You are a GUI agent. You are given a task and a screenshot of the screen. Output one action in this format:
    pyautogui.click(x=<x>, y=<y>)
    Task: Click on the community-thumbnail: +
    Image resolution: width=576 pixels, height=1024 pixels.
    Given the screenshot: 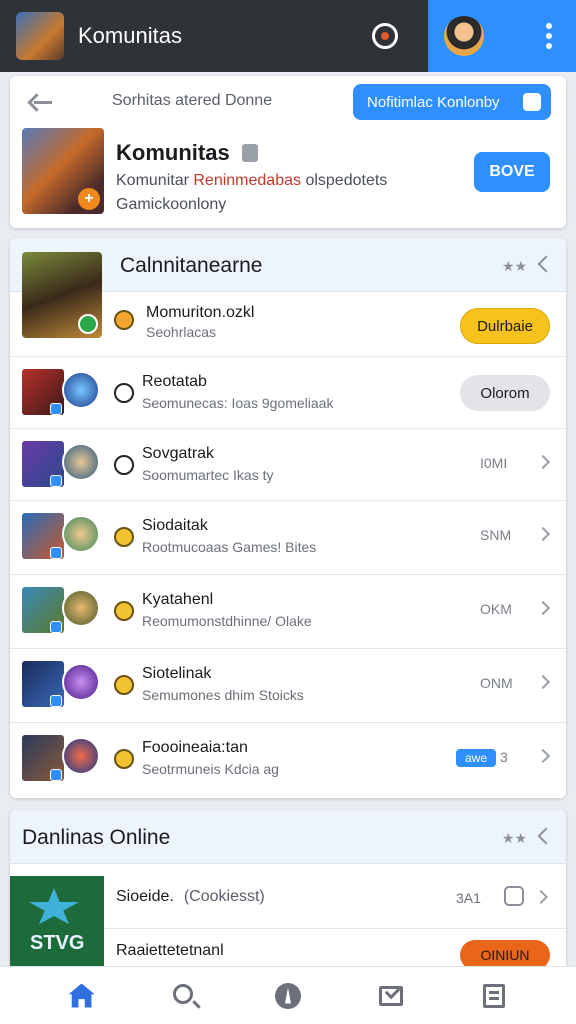 What is the action you would take?
    pyautogui.click(x=63, y=171)
    